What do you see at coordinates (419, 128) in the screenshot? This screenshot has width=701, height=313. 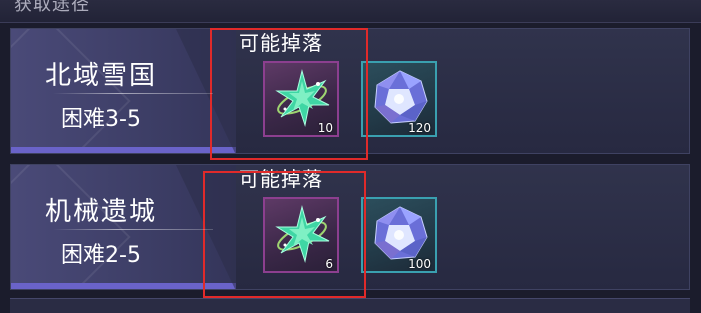 I see `item-count: 120` at bounding box center [419, 128].